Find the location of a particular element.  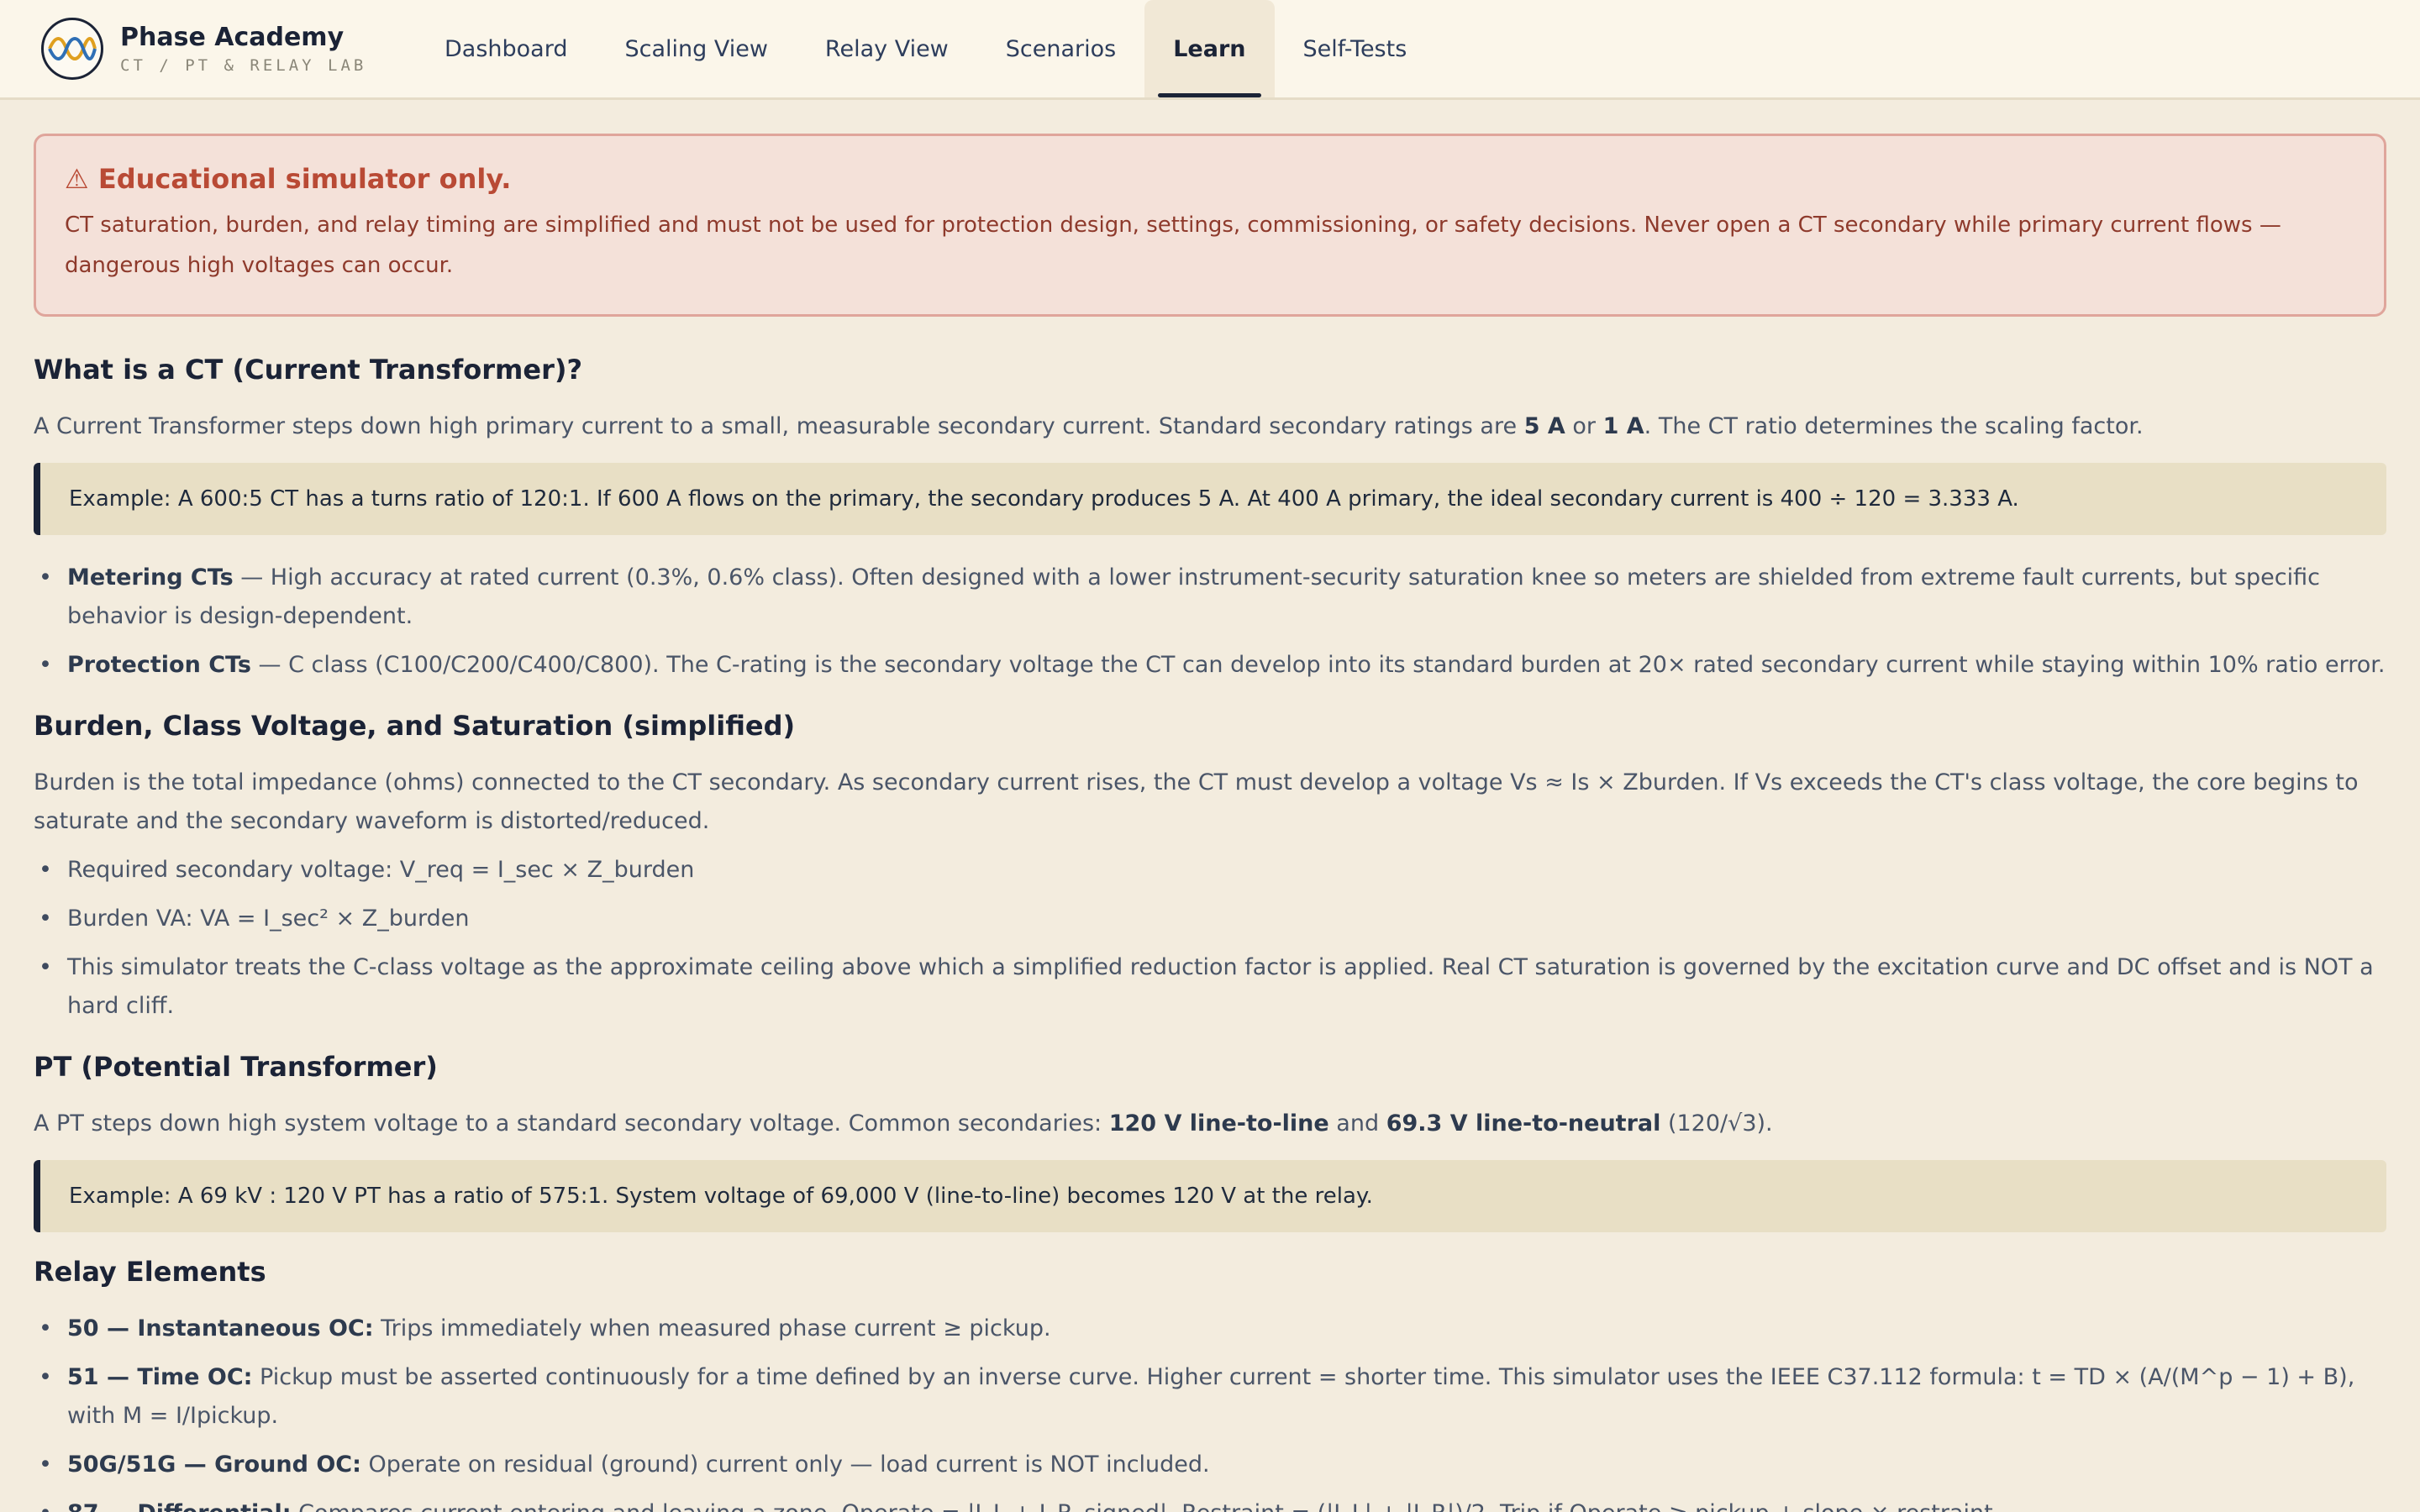

ct-heading: What is a CT (Current Transformer)? is located at coordinates (308, 370).